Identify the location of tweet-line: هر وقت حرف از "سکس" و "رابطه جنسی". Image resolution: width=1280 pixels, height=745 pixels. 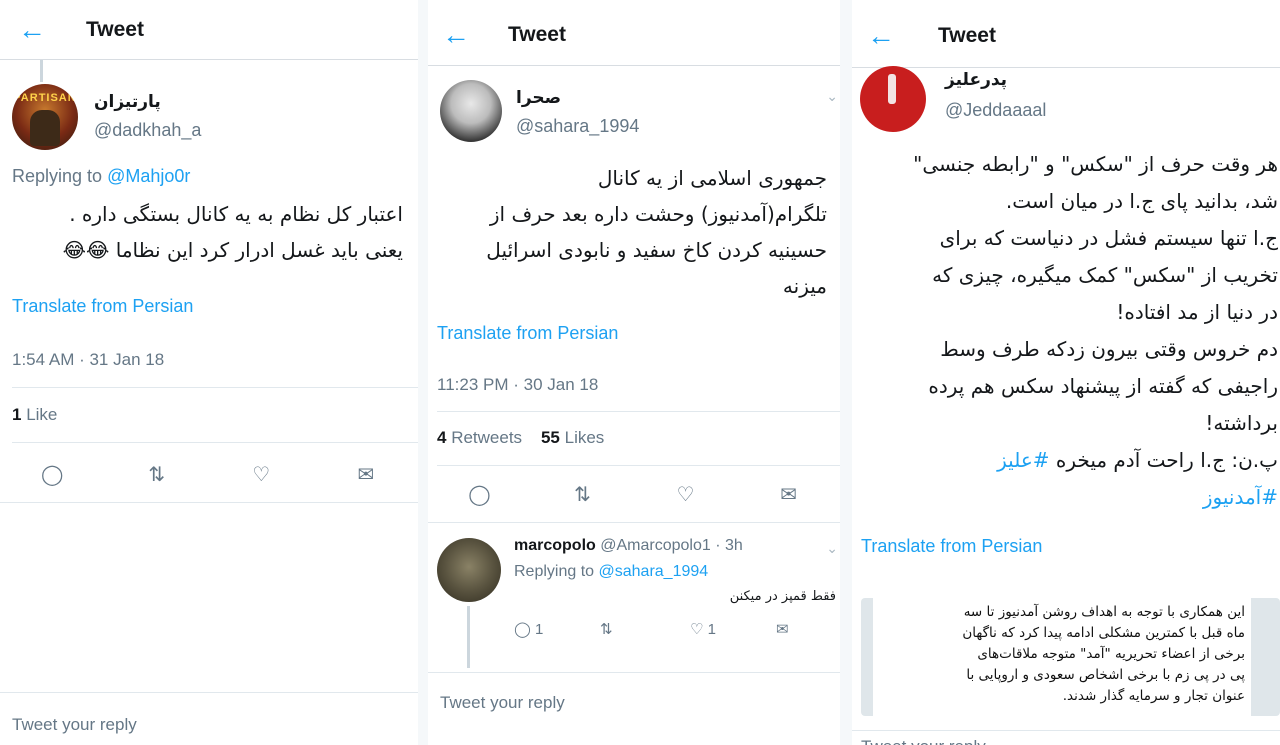
(1095, 164).